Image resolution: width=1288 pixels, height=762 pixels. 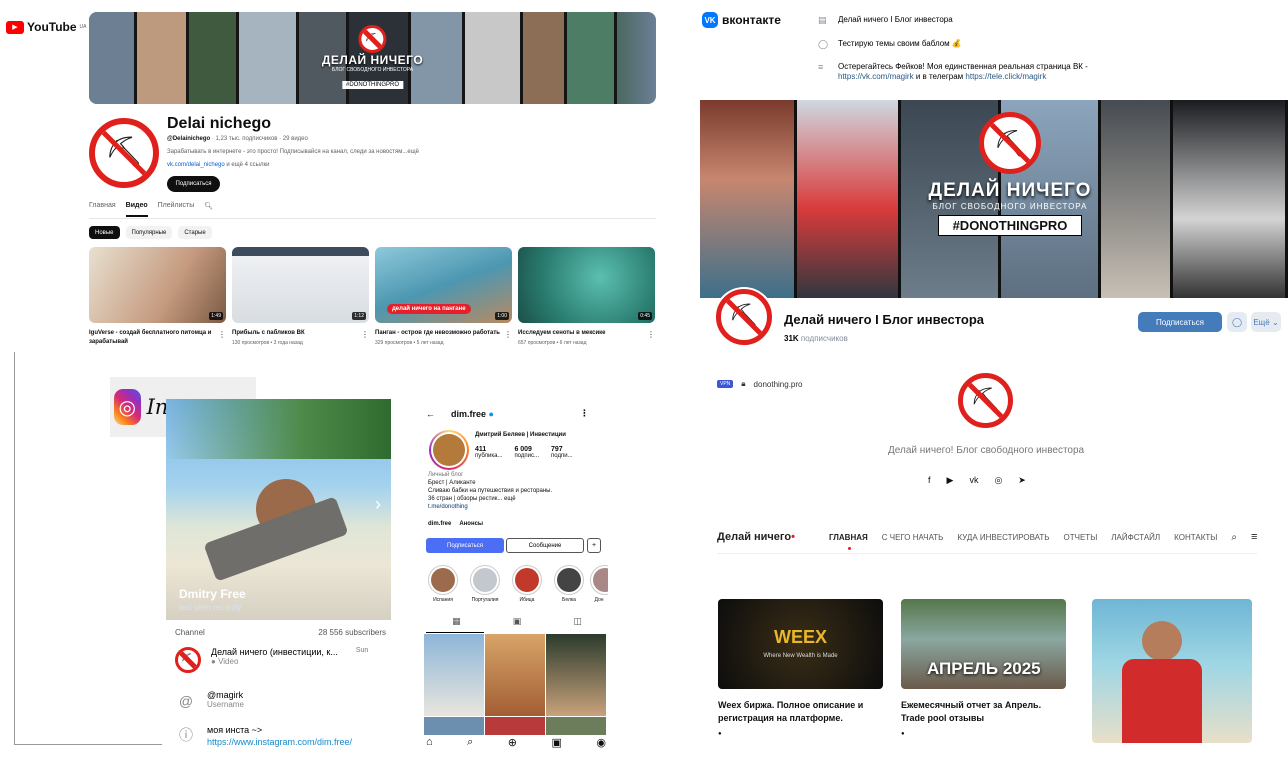 I want to click on nav-contacts: КОНТАКТЫ, so click(x=1195, y=537).